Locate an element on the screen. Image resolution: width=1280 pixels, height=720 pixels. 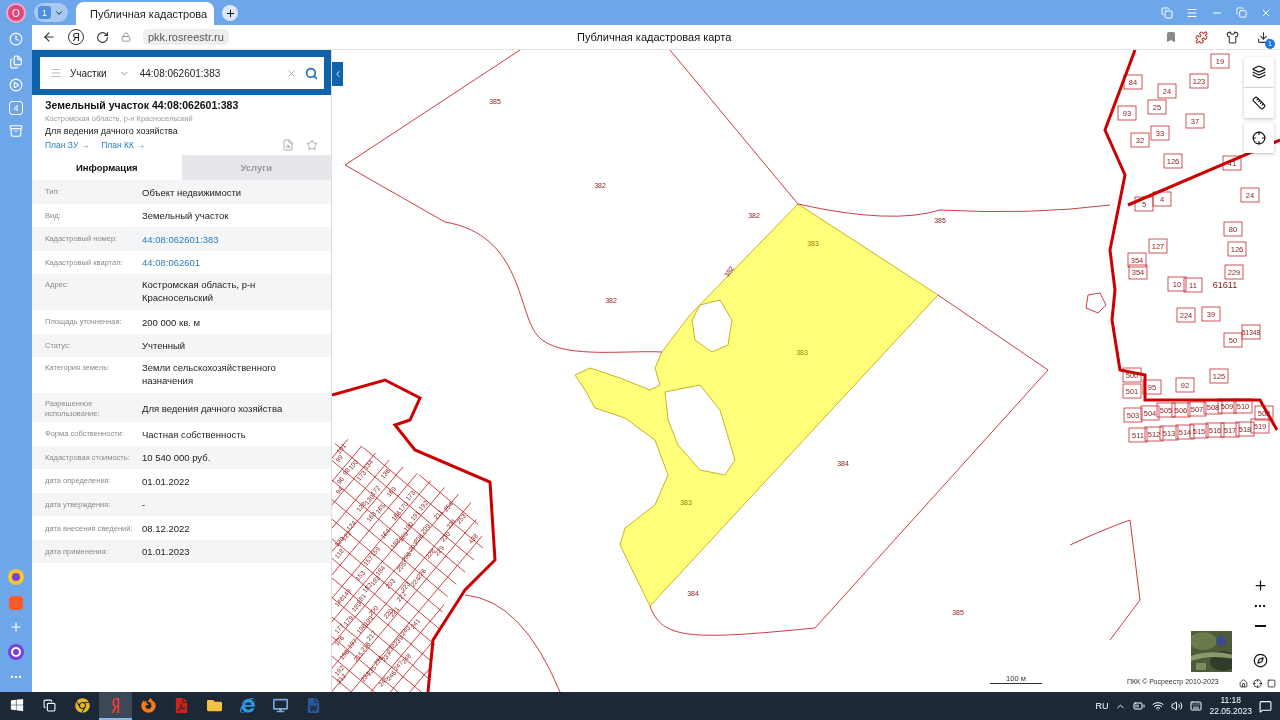
reload-icon is located at coordinates (102, 37).